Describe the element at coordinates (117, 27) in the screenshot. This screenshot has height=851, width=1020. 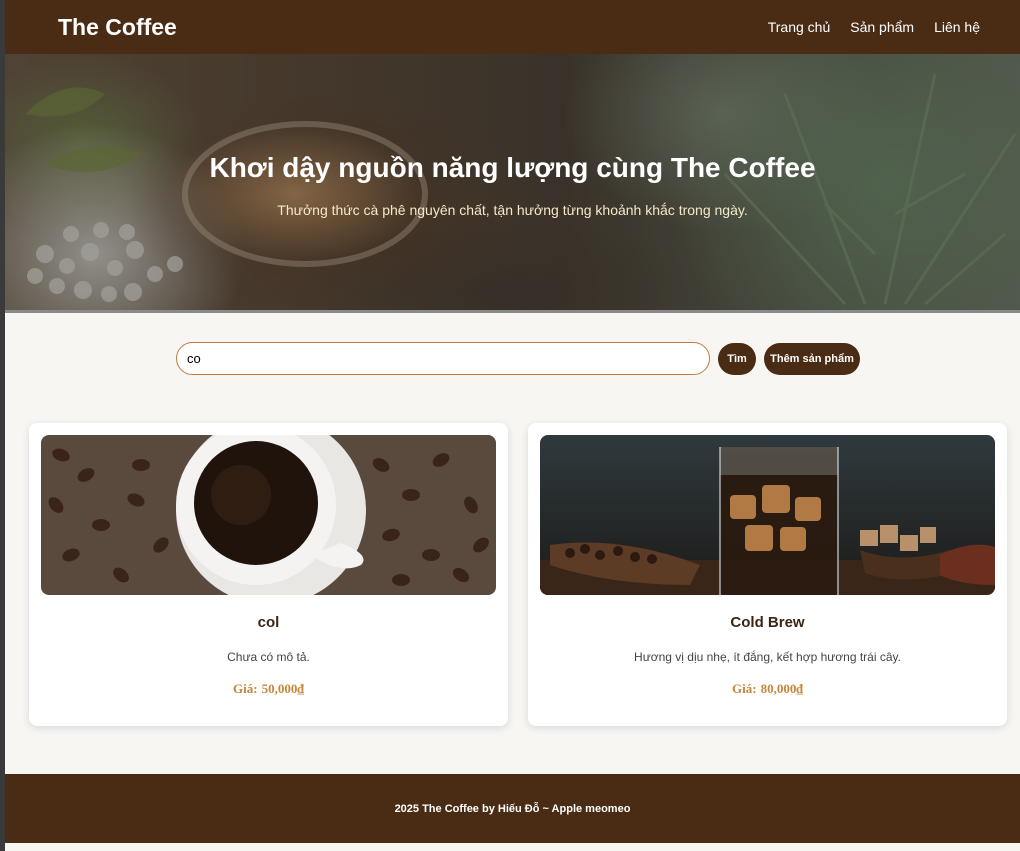
I see `brand-logo: The Coffee` at that location.